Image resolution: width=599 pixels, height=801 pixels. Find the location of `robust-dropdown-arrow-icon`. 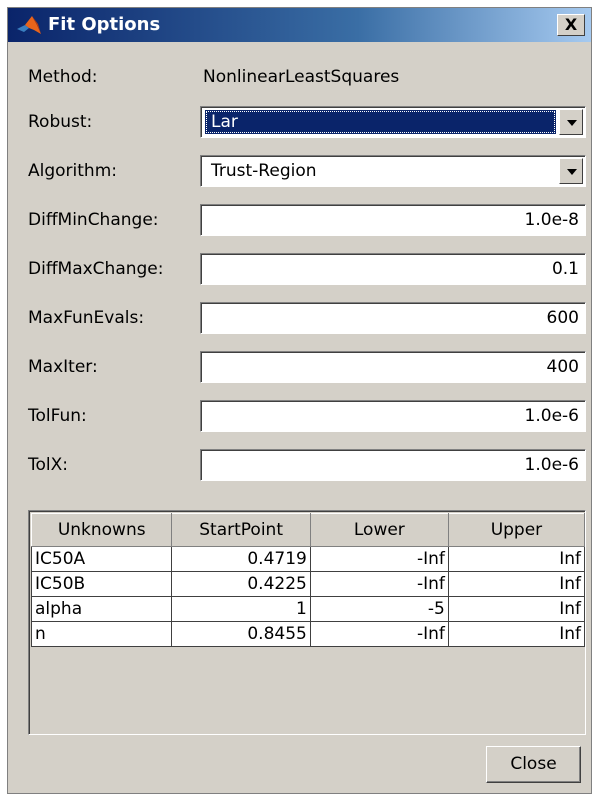

robust-dropdown-arrow-icon is located at coordinates (571, 122).